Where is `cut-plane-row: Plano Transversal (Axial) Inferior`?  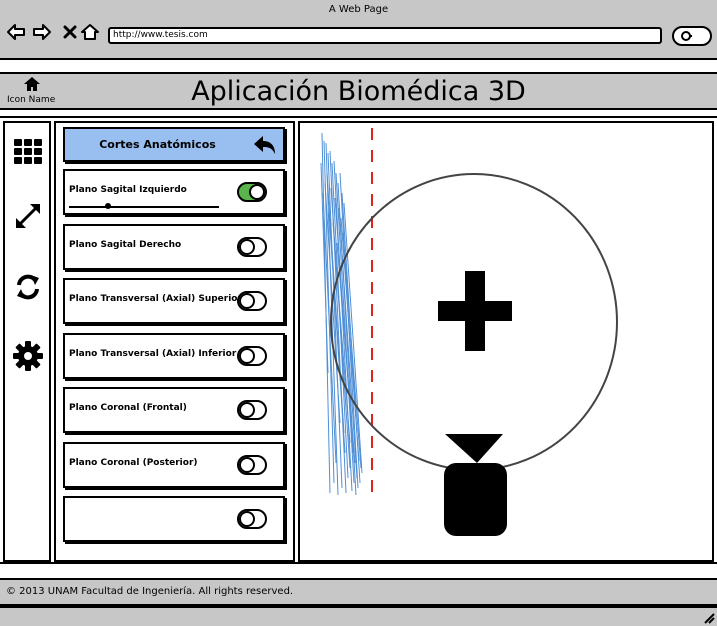
cut-plane-row: Plano Transversal (Axial) Inferior is located at coordinates (174, 355).